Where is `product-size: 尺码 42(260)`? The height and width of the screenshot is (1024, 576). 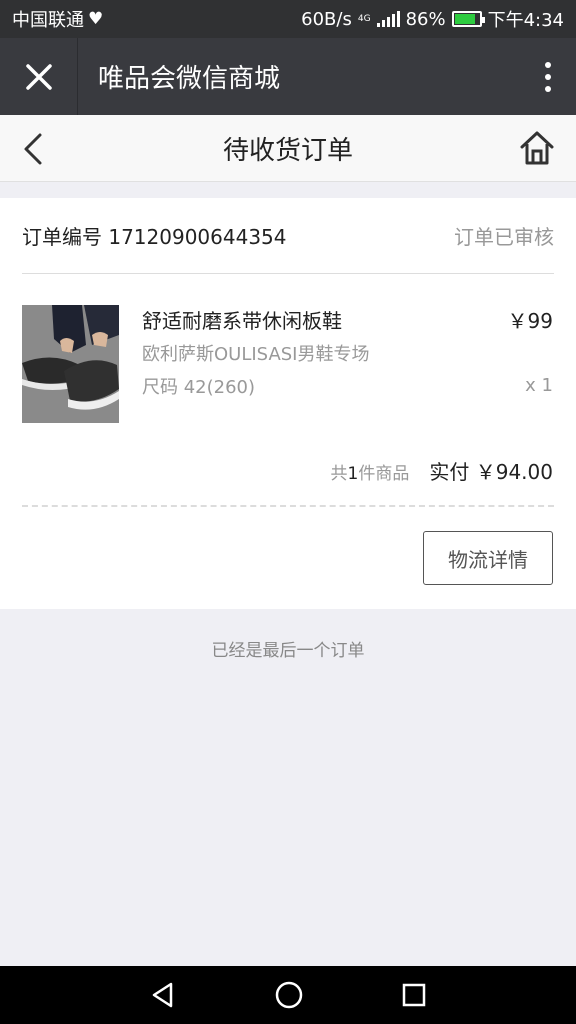
product-size: 尺码 42(260) is located at coordinates (199, 387).